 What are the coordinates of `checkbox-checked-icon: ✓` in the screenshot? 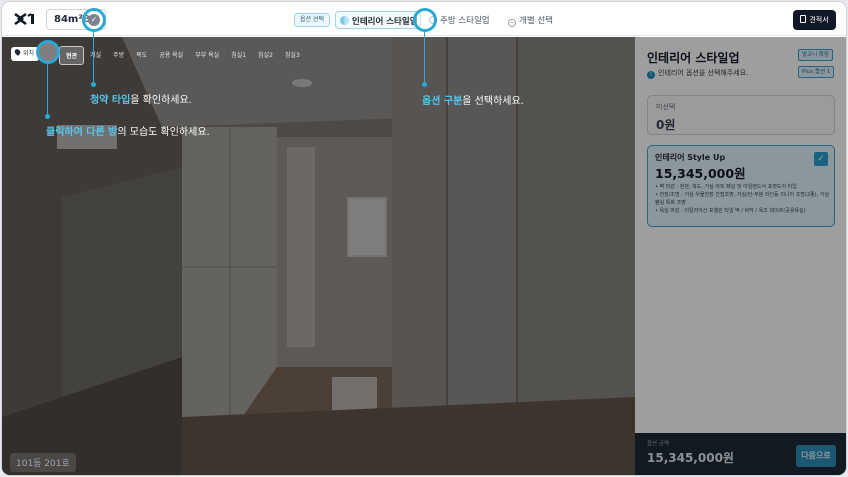 It's located at (821, 159).